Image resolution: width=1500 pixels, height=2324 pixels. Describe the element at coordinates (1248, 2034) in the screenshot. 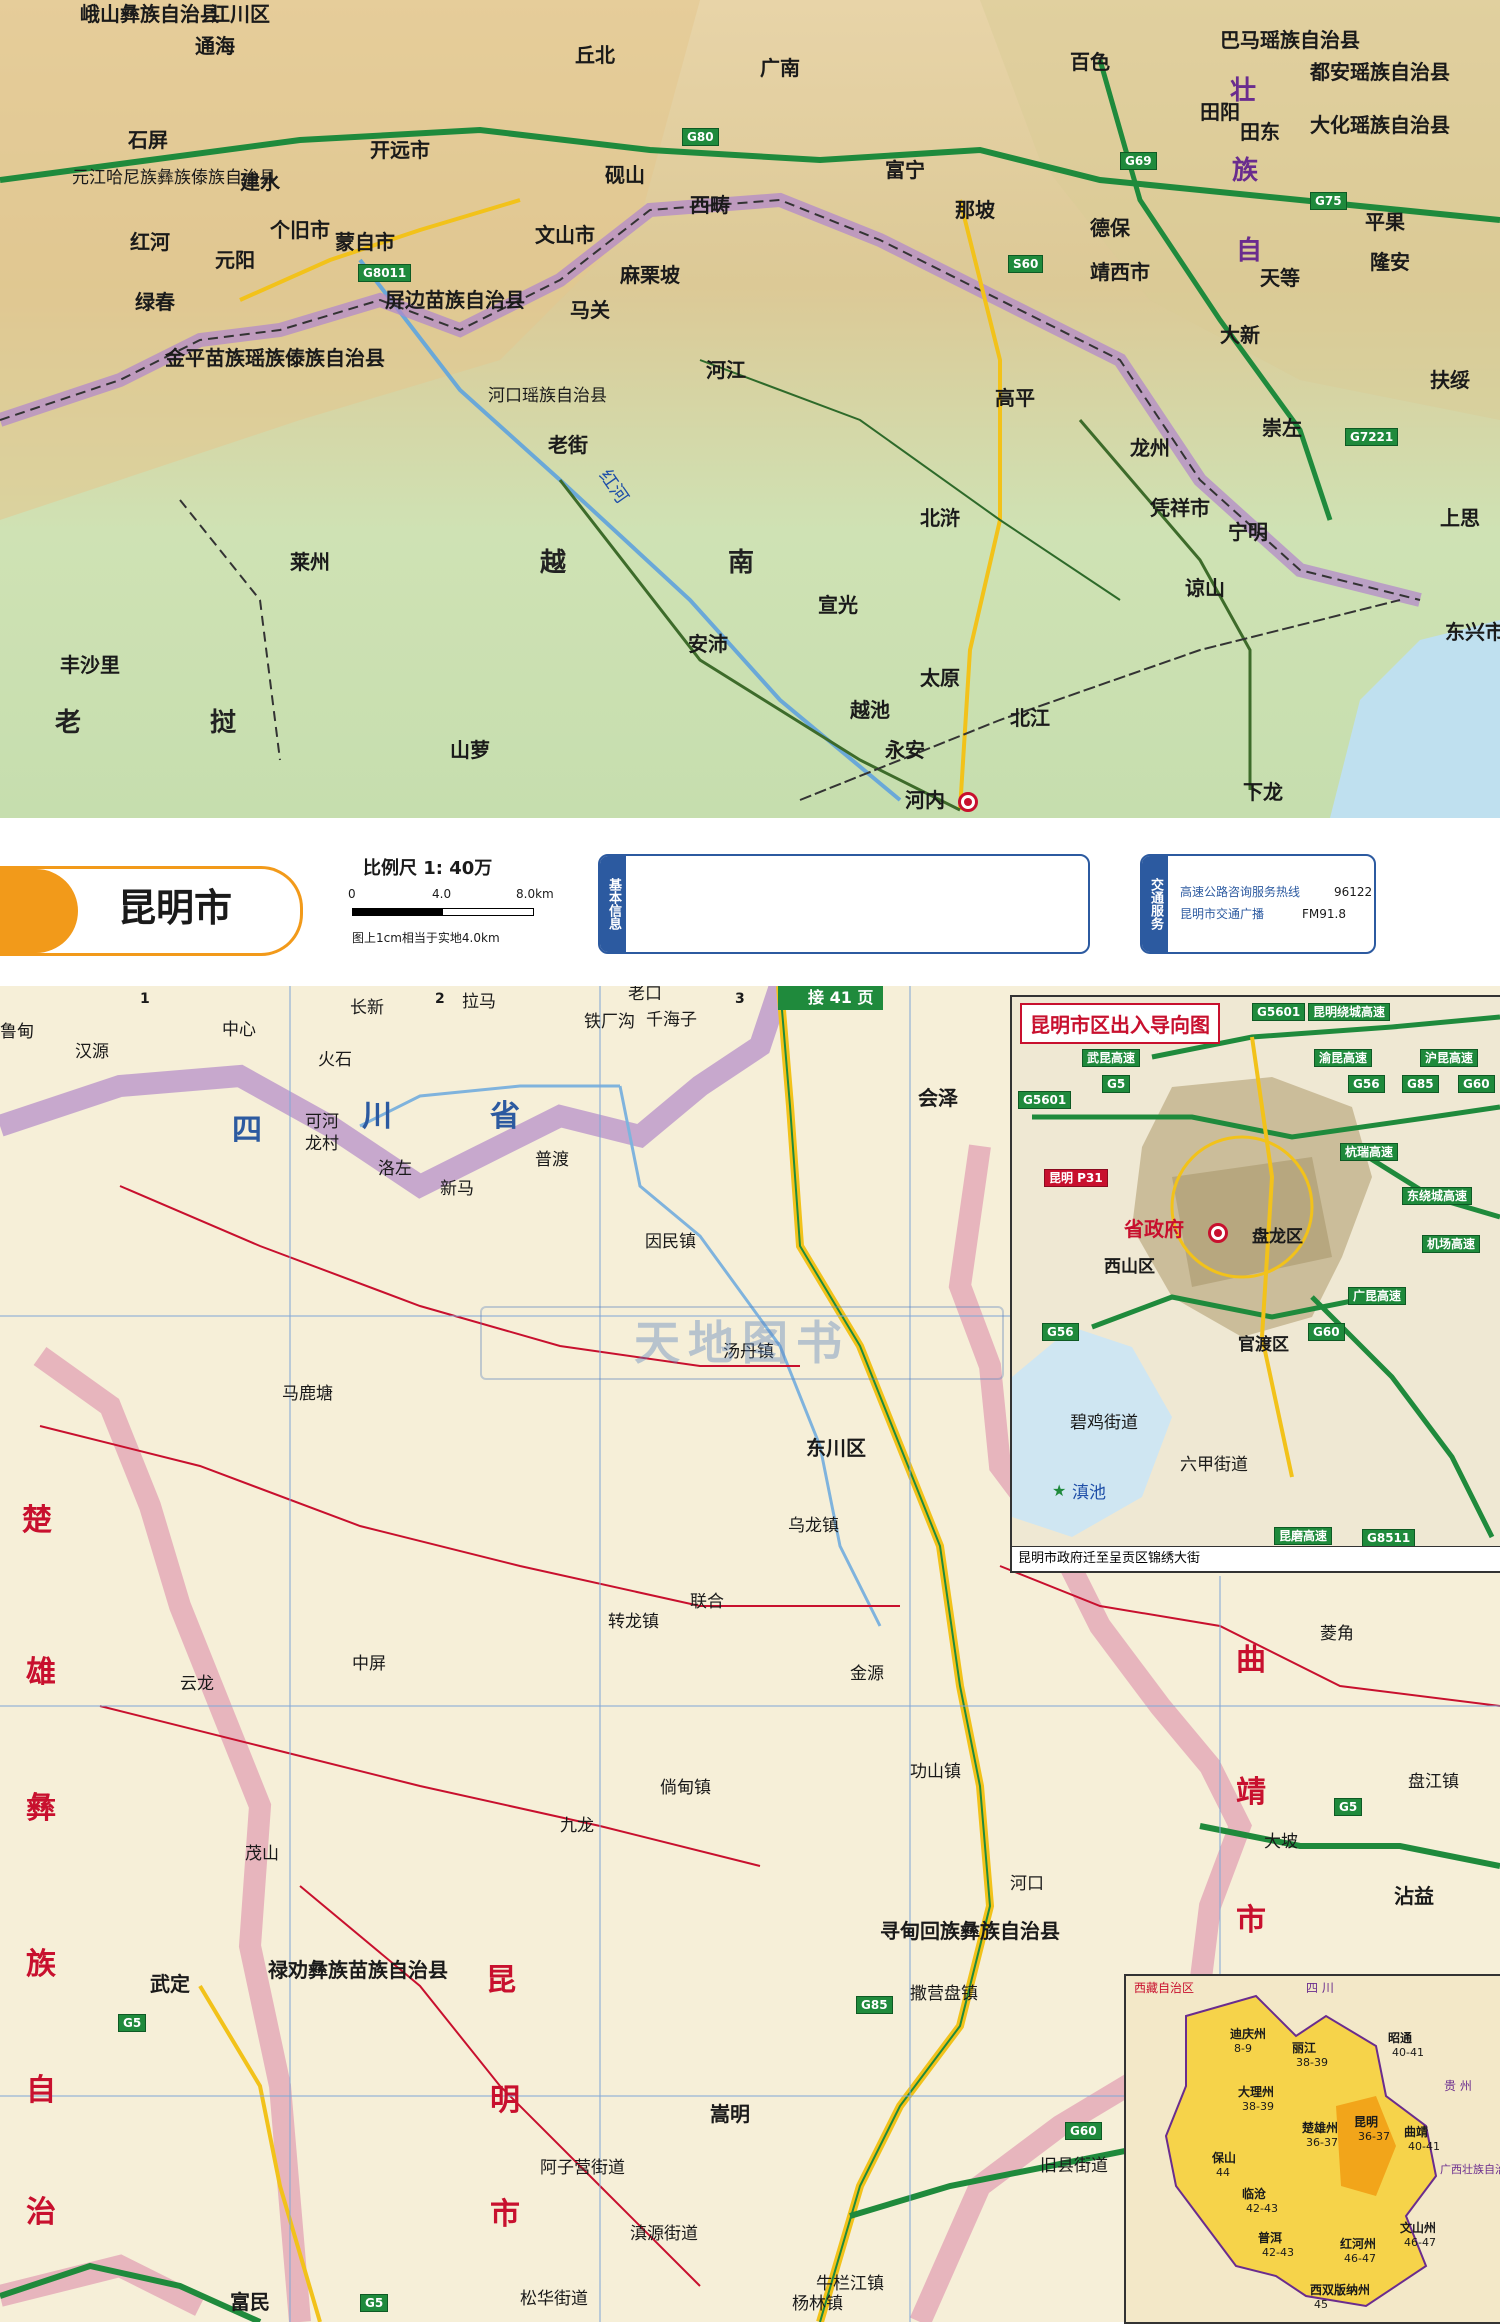

I see `index-region-name: 迪庆州` at that location.